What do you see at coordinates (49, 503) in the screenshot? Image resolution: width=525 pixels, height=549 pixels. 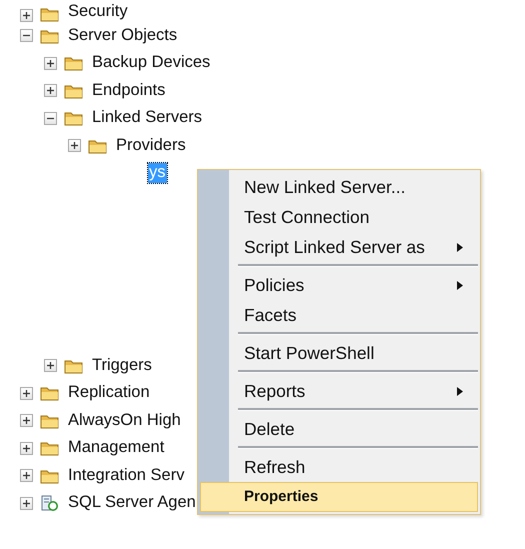 I see `agent-icon` at bounding box center [49, 503].